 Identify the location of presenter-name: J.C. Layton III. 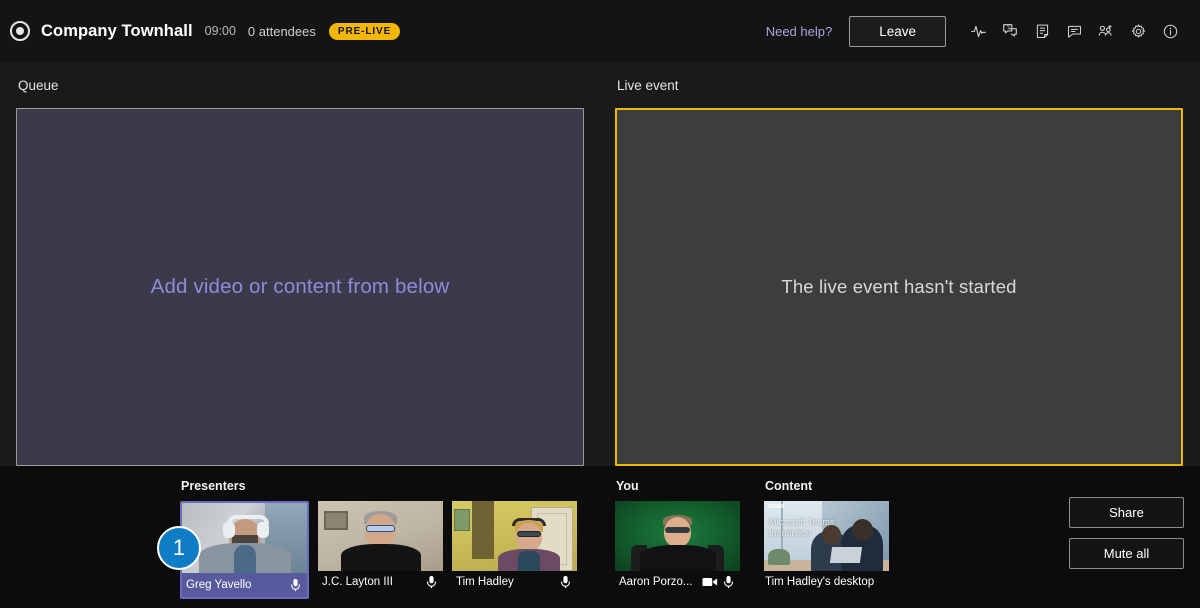
(357, 582).